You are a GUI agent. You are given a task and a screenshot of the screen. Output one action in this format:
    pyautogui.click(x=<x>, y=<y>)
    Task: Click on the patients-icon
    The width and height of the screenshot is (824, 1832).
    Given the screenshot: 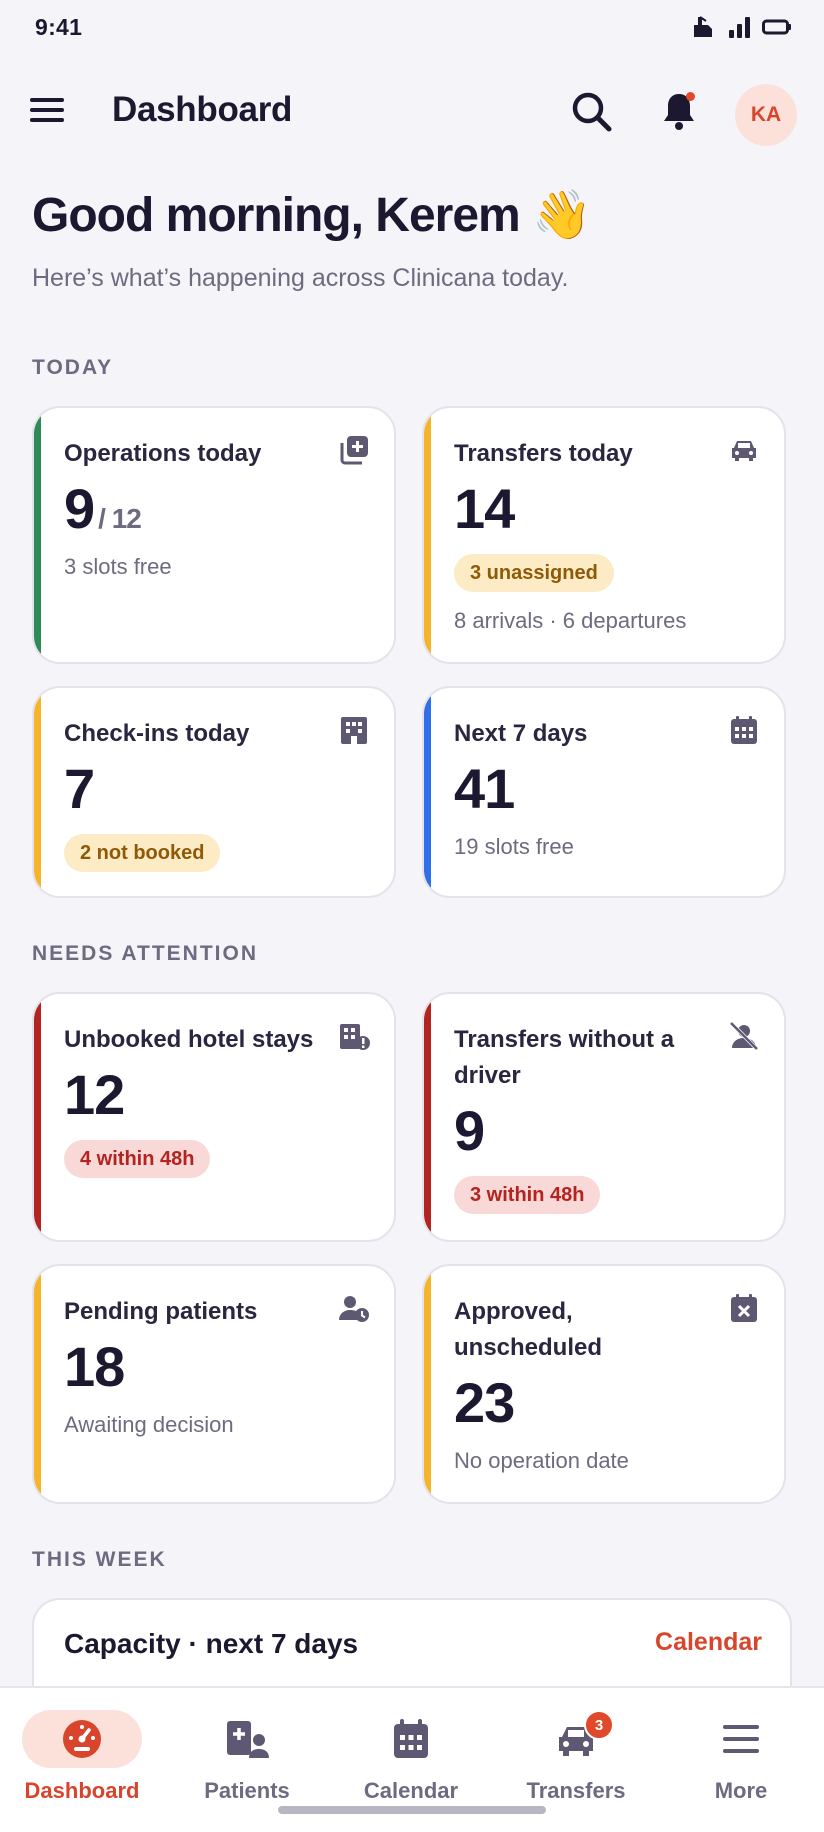 What is the action you would take?
    pyautogui.click(x=248, y=1739)
    